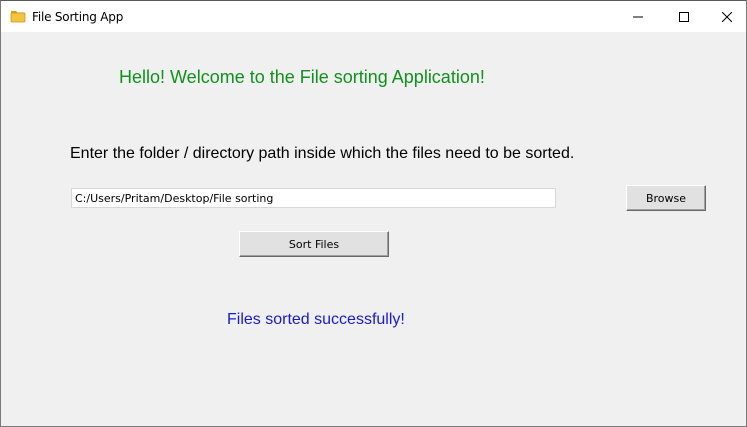  I want to click on maximize-icon, so click(684, 16).